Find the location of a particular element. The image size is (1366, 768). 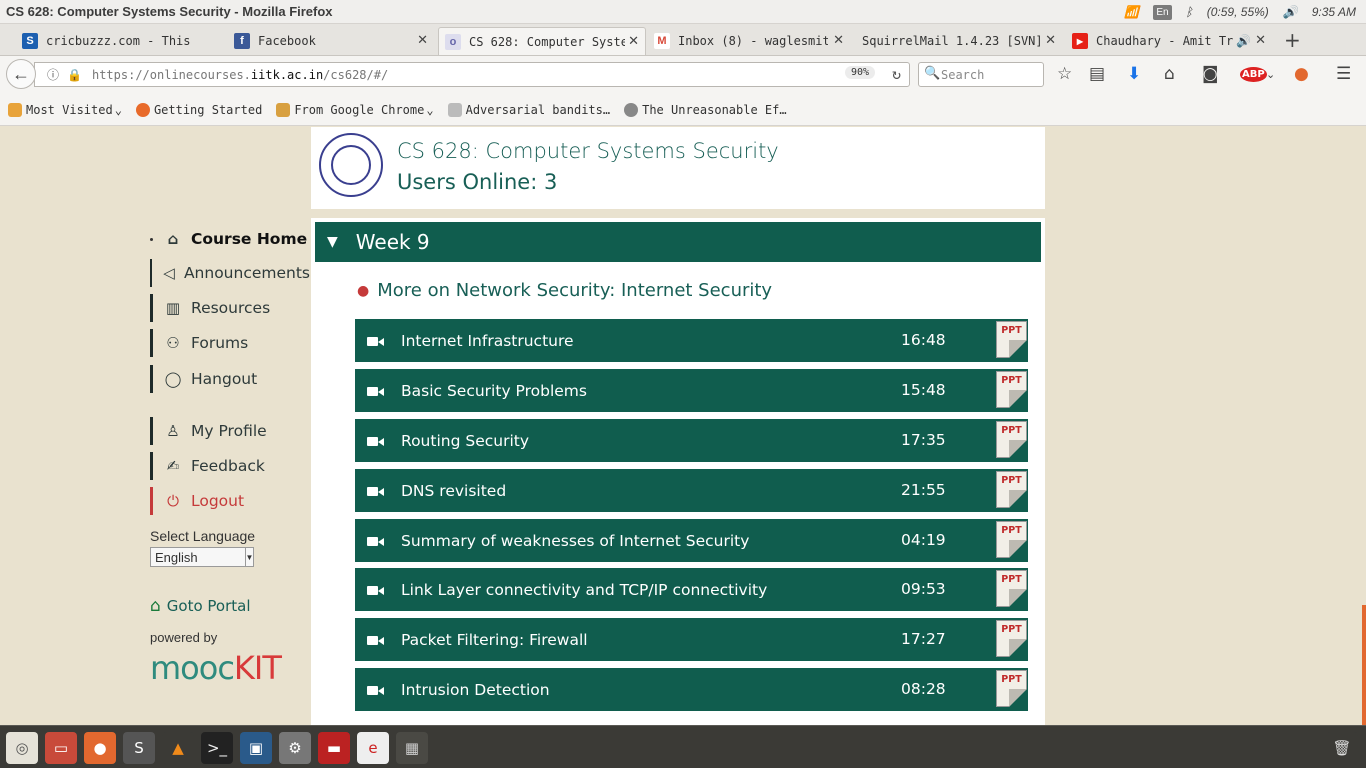

downloads-icon: ⬇ is located at coordinates (1134, 74).